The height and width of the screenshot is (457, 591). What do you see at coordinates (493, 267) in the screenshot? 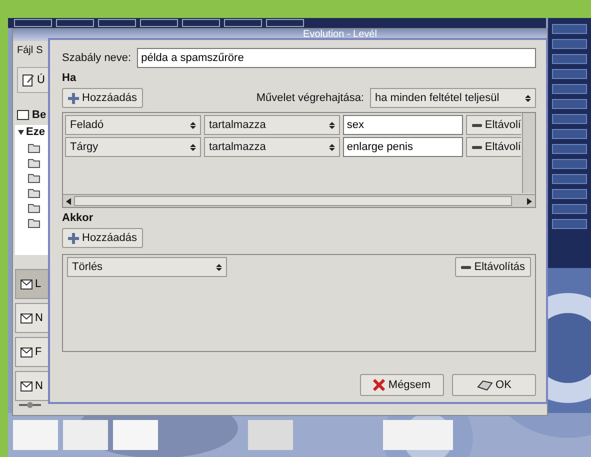
I see `remove-button: Eltávolítás` at bounding box center [493, 267].